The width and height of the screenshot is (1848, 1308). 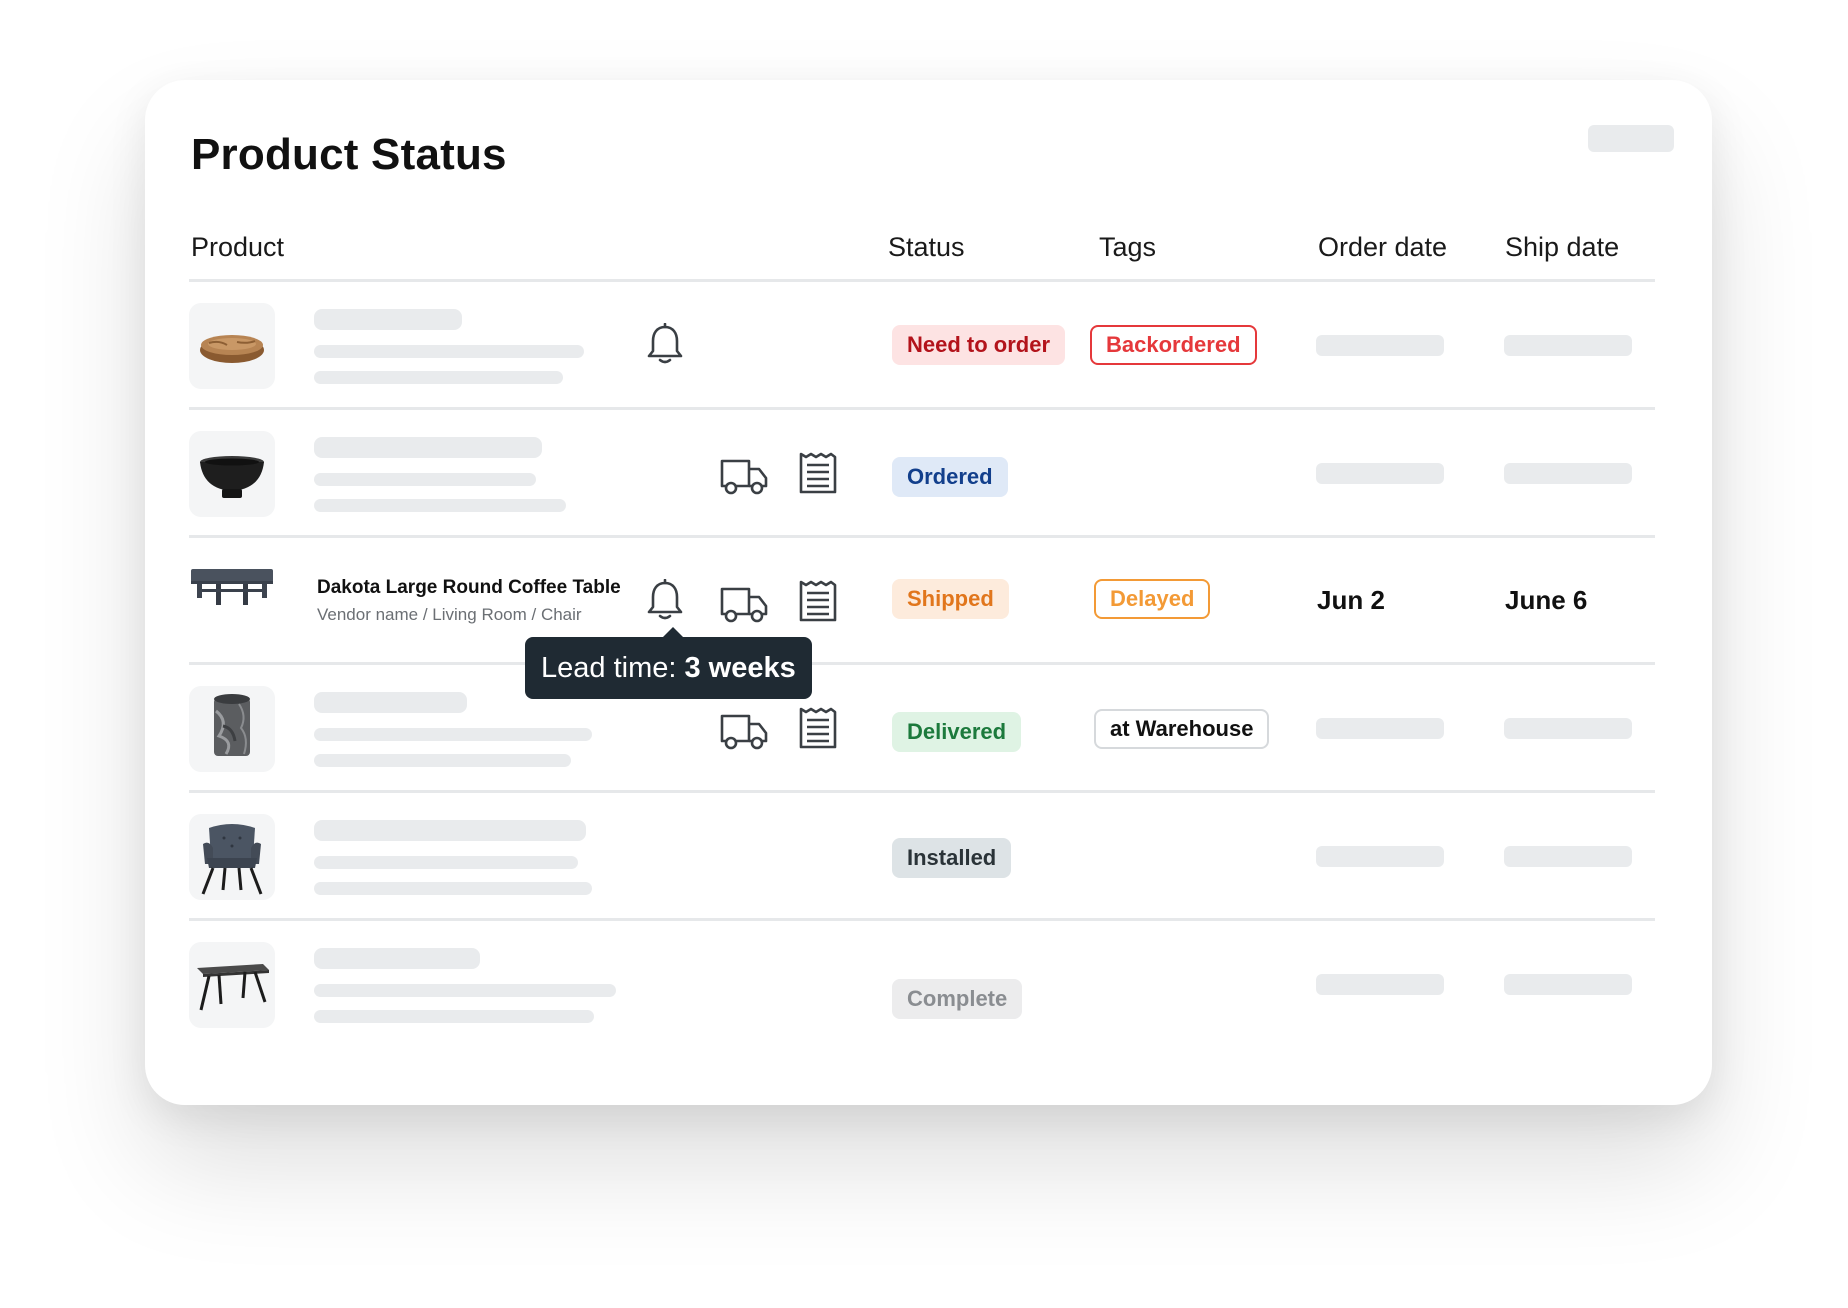 What do you see at coordinates (1383, 247) in the screenshot?
I see `column-header-order-date: Order date` at bounding box center [1383, 247].